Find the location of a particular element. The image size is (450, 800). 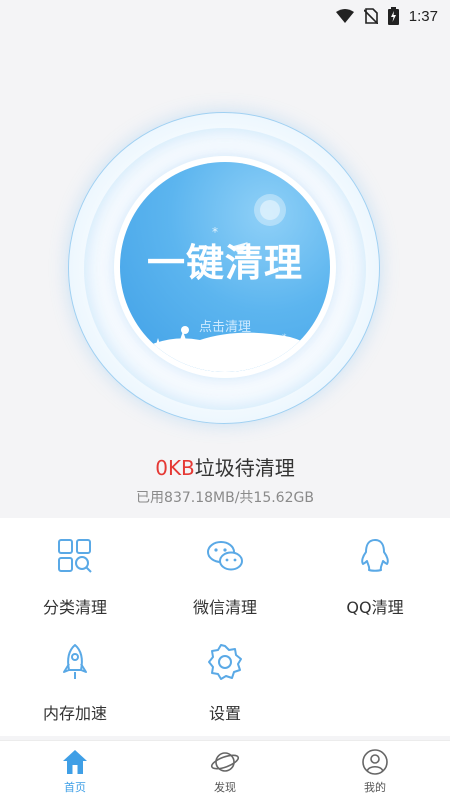

clean-subtitle: 点击清理 is located at coordinates (224, 327).